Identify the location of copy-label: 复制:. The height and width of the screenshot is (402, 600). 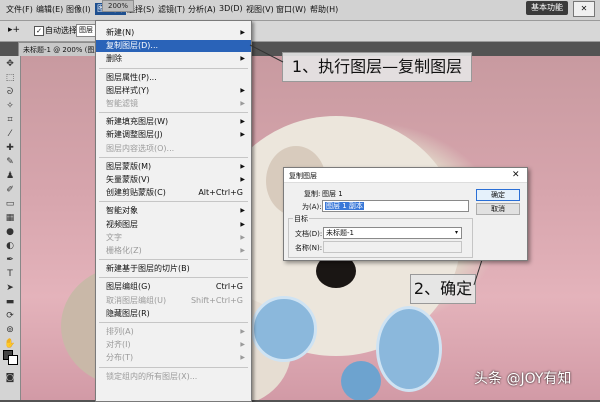
(312, 194).